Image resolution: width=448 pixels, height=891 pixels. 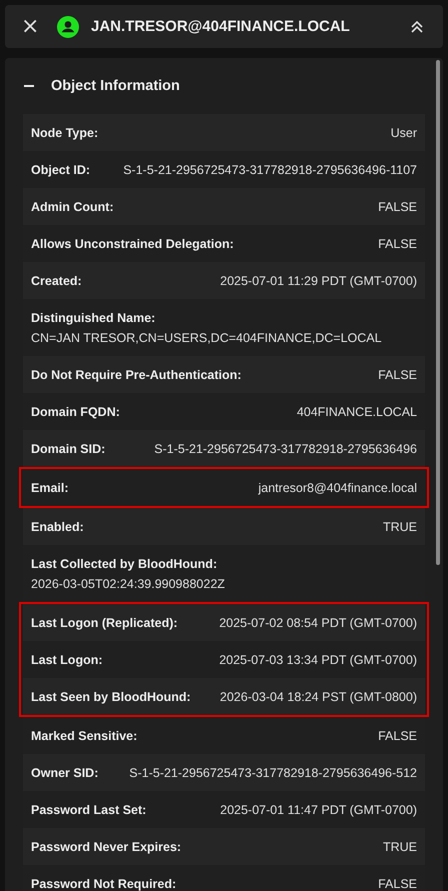 What do you see at coordinates (68, 449) in the screenshot?
I see `property-label: Domain SID:` at bounding box center [68, 449].